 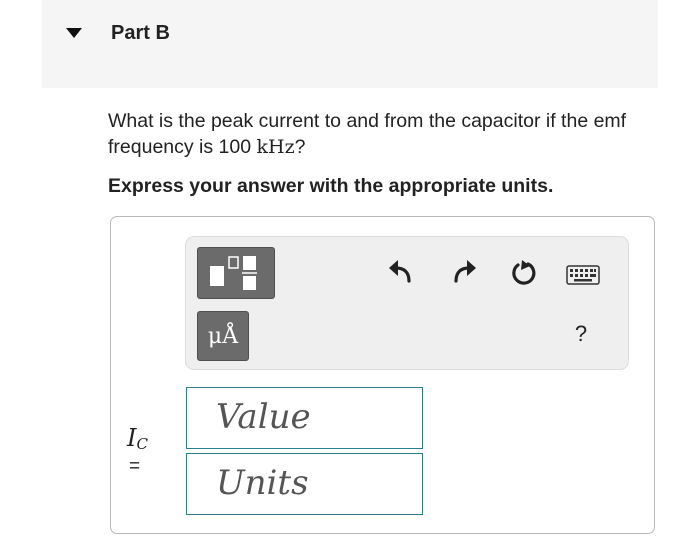 I want to click on templates-icon, so click(x=233, y=273).